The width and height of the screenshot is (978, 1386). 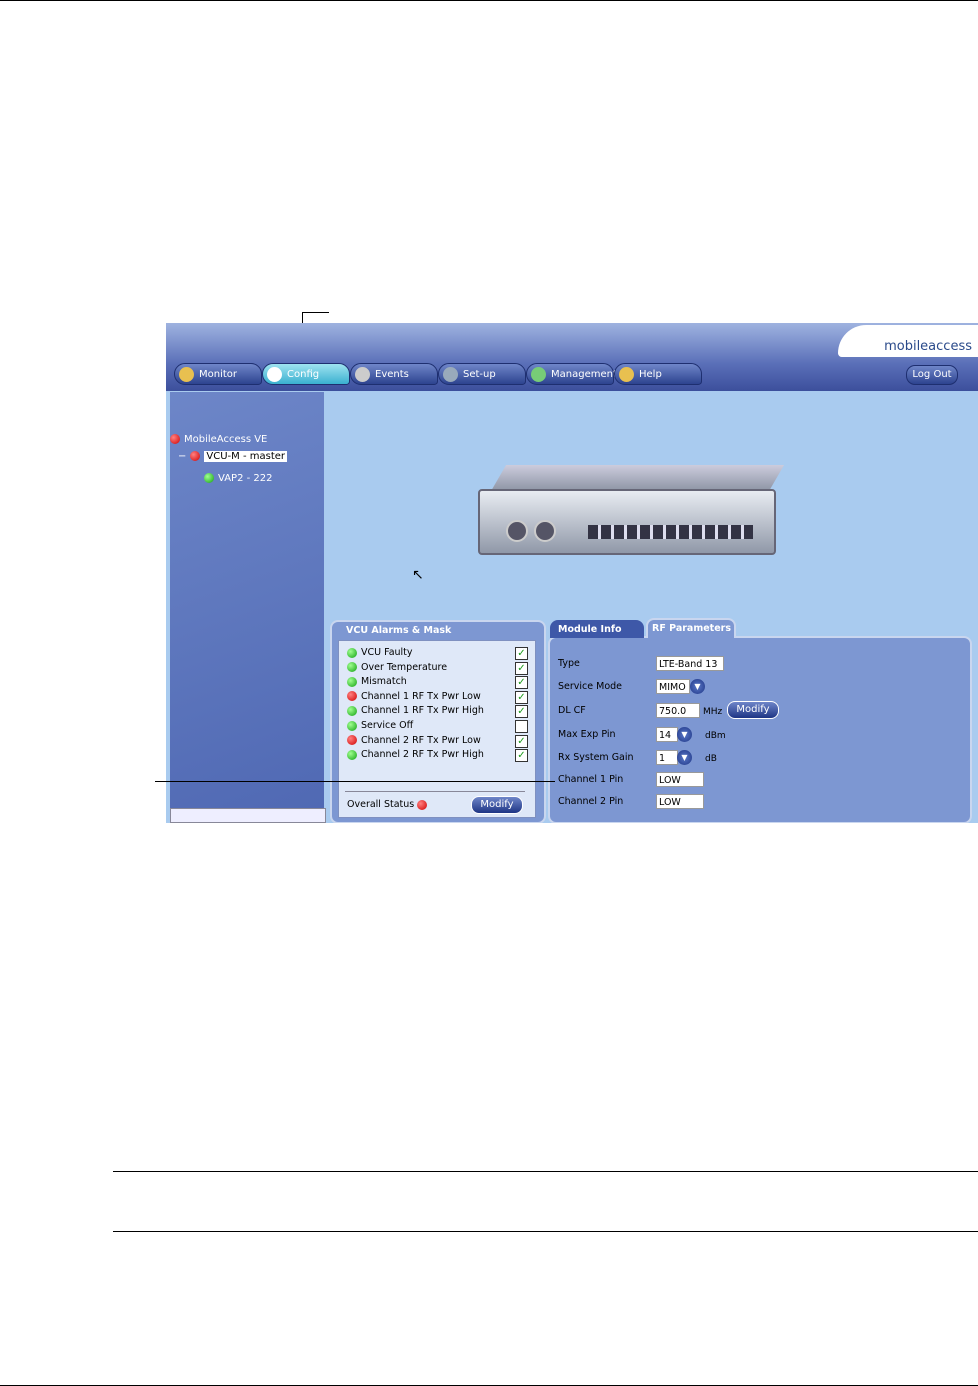 What do you see at coordinates (421, 740) in the screenshot?
I see `alarm-label: Channel 2 RF Tx Pwr Low` at bounding box center [421, 740].